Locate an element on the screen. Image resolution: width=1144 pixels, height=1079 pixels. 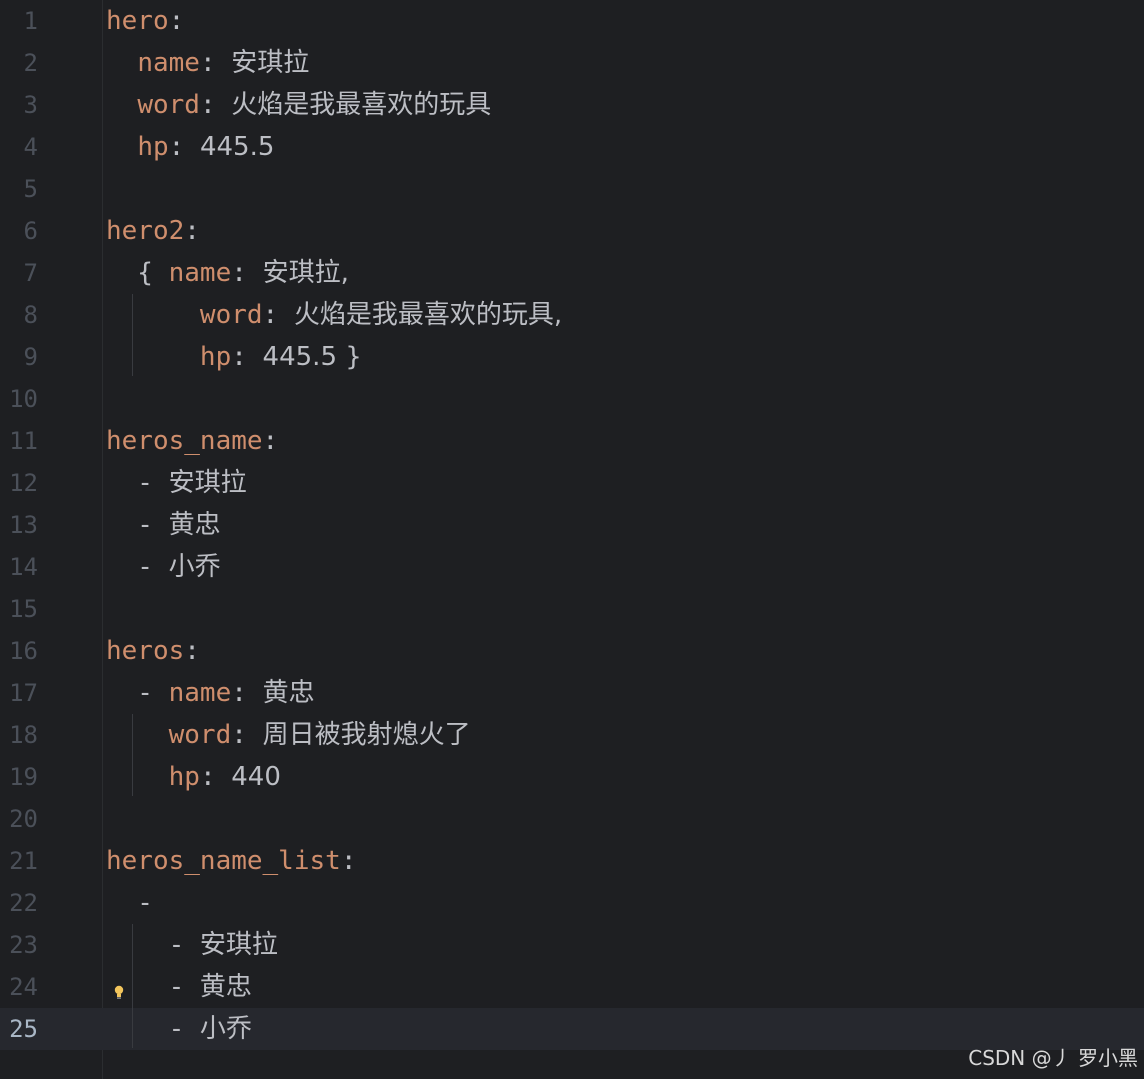
line-number: 13 is located at coordinates (23, 525).